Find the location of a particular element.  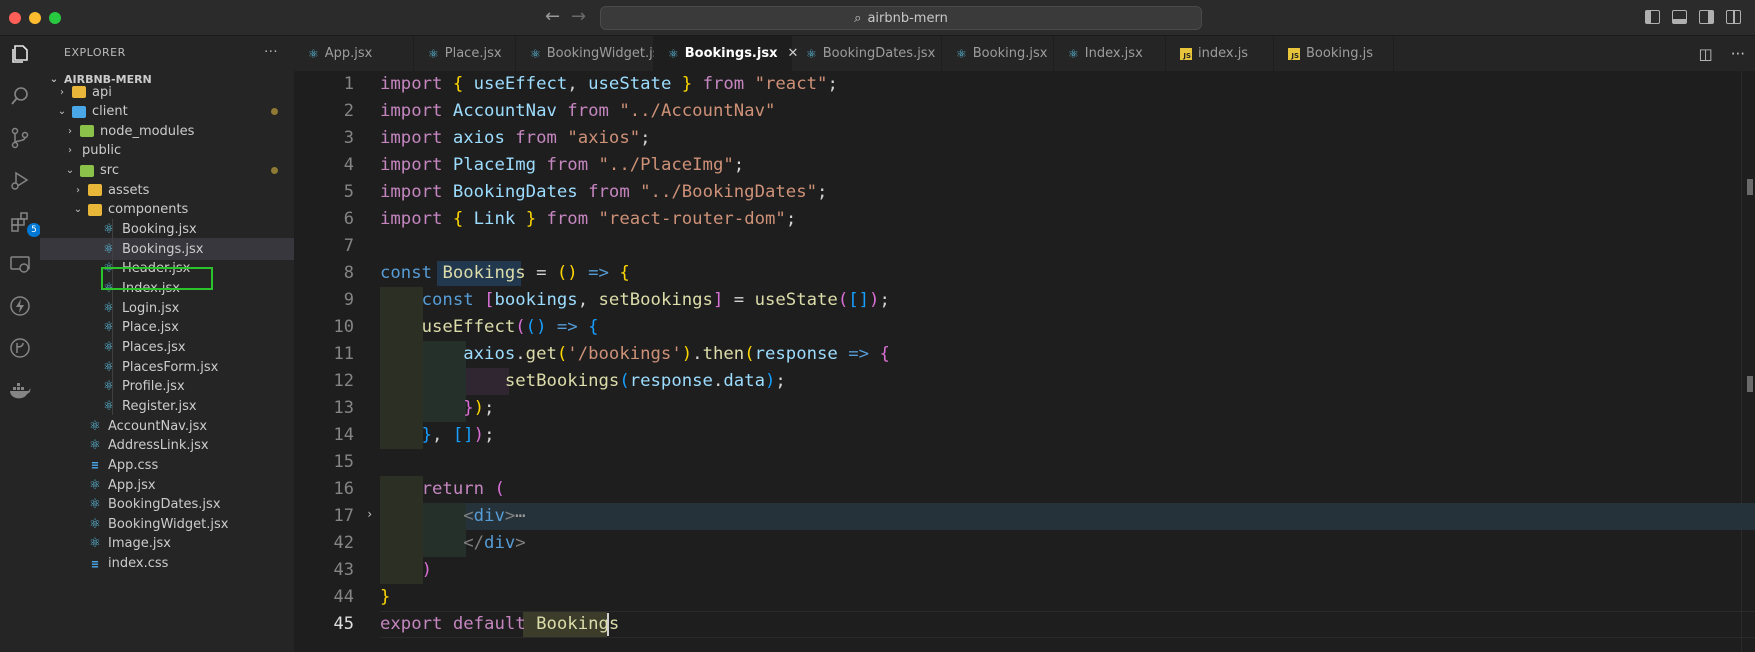

line-number: 5 is located at coordinates (348, 192).